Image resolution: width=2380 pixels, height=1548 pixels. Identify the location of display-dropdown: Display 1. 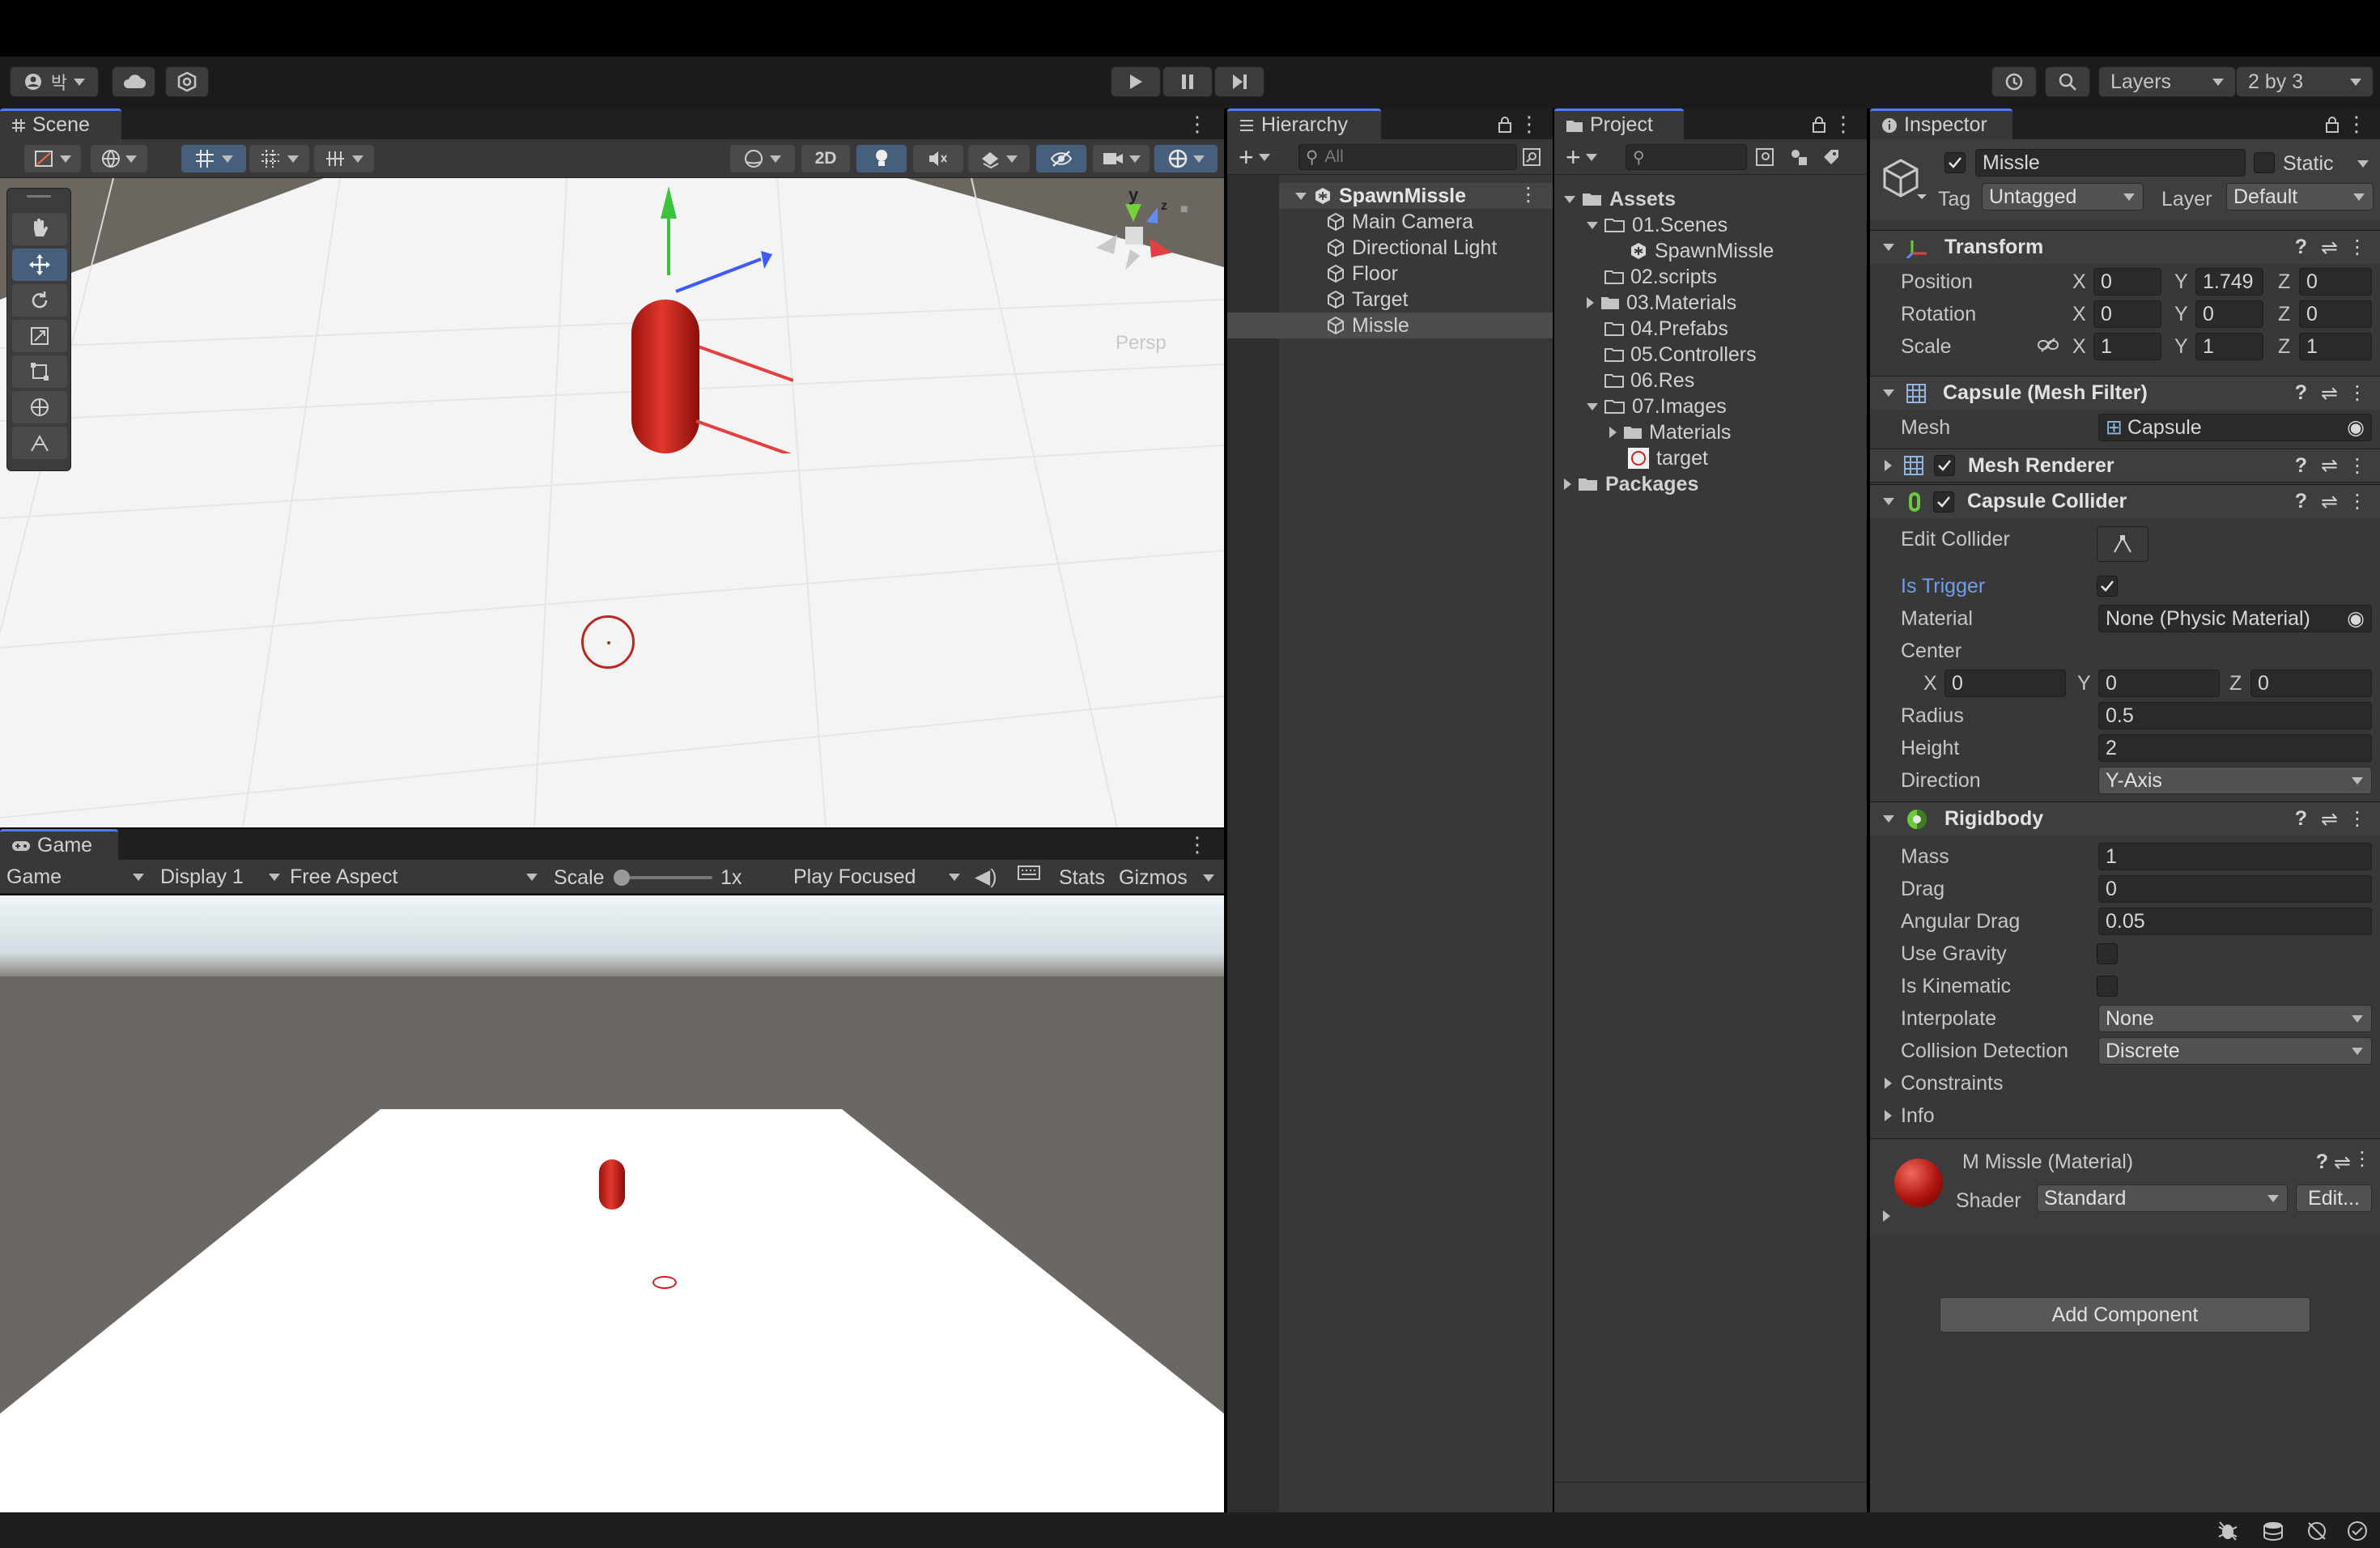
(220, 877).